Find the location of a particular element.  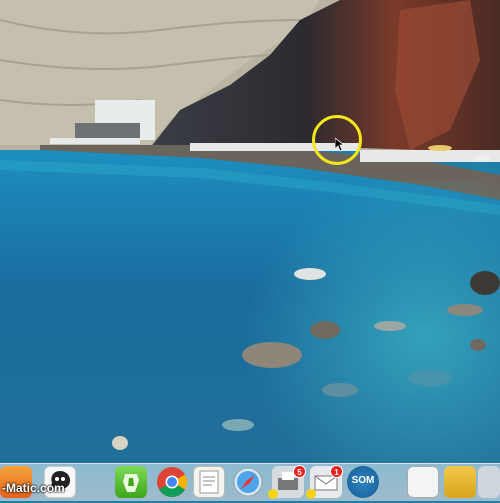

dock-item-textedit is located at coordinates (209, 482).